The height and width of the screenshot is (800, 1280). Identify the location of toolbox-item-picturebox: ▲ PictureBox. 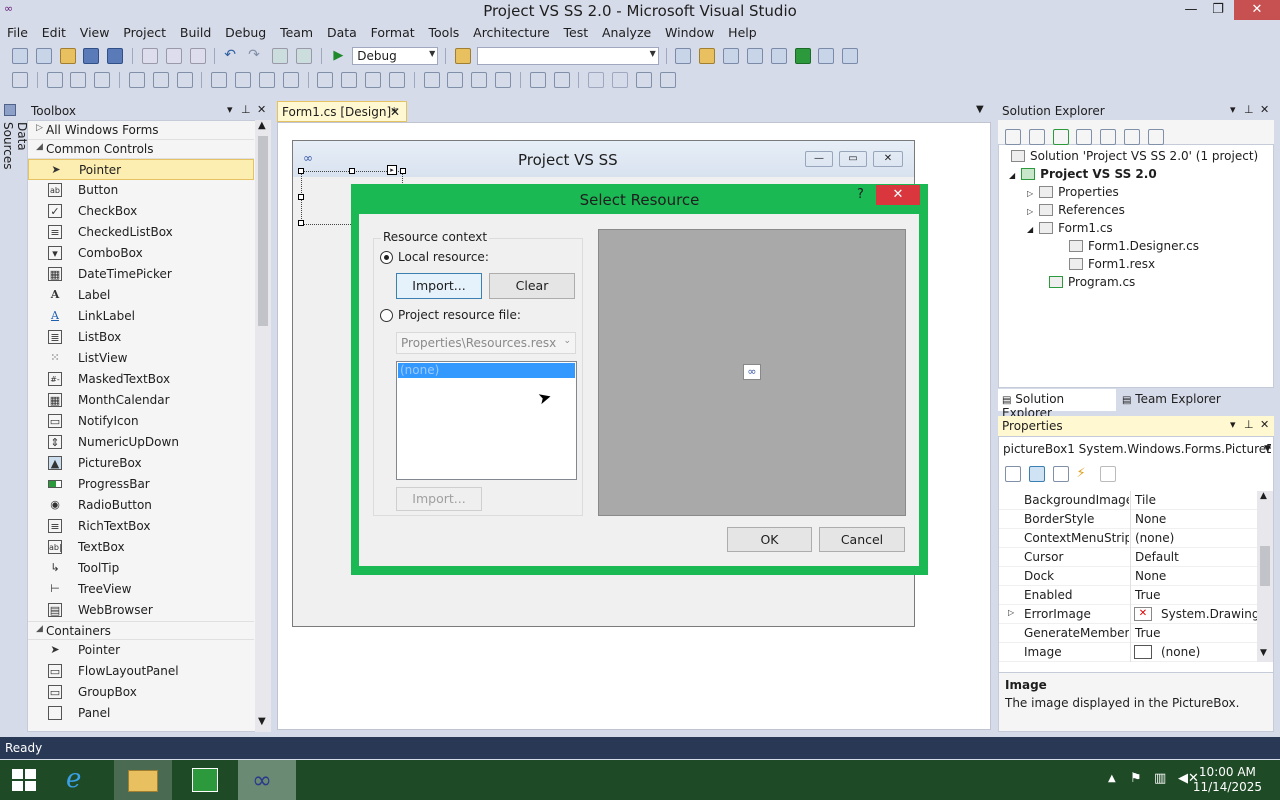
(141, 463).